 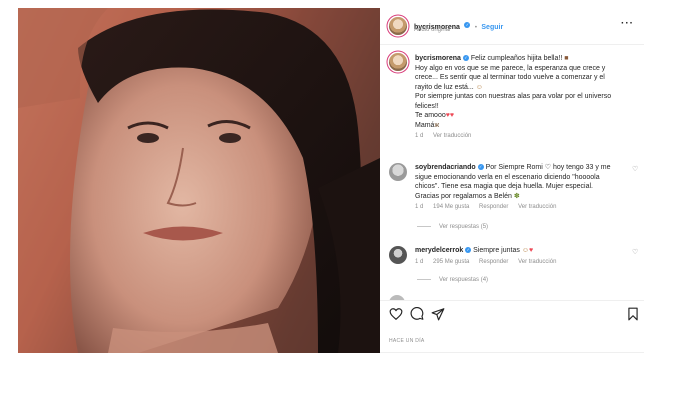 I want to click on comment-text: Siempre juntas, so click(x=496, y=250).